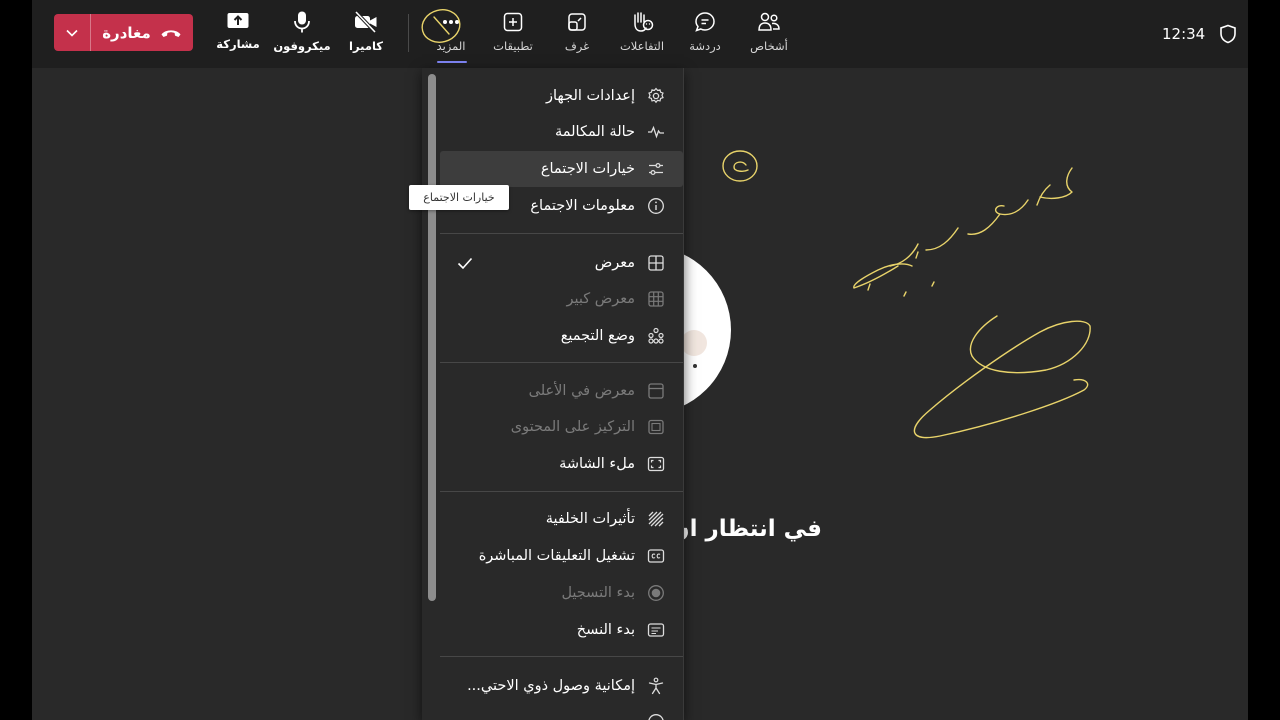 The image size is (1280, 720). What do you see at coordinates (587, 169) in the screenshot?
I see `menu-item-label: خيارات الاجتماع` at bounding box center [587, 169].